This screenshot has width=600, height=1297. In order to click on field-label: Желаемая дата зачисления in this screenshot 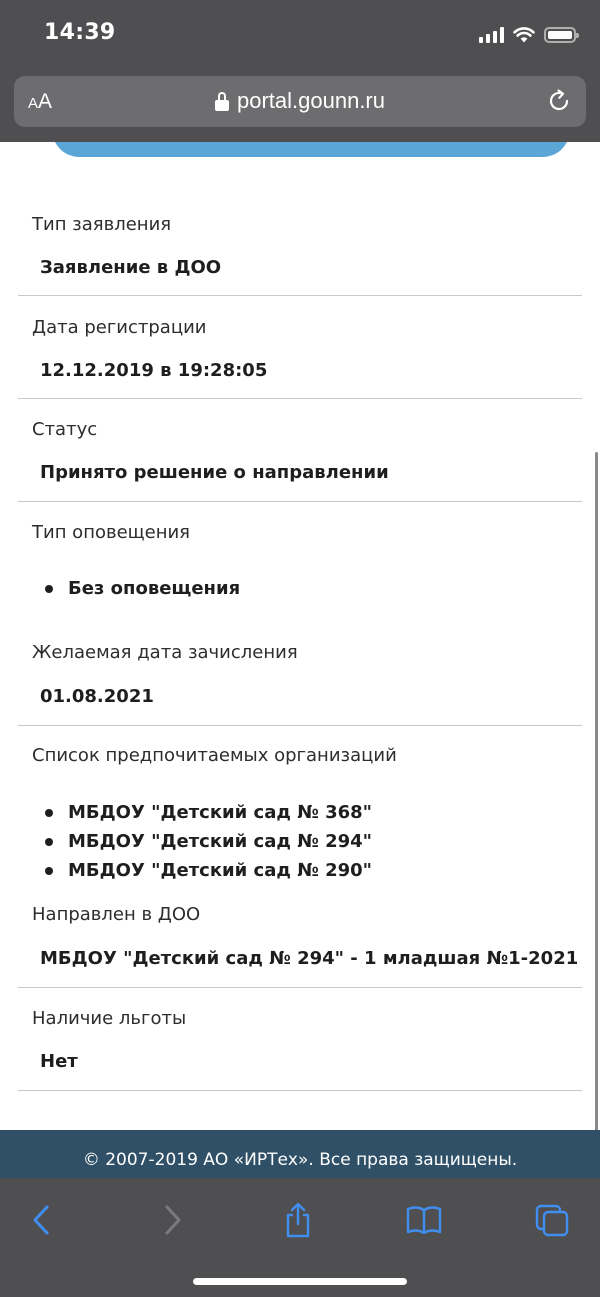, I will do `click(165, 652)`.